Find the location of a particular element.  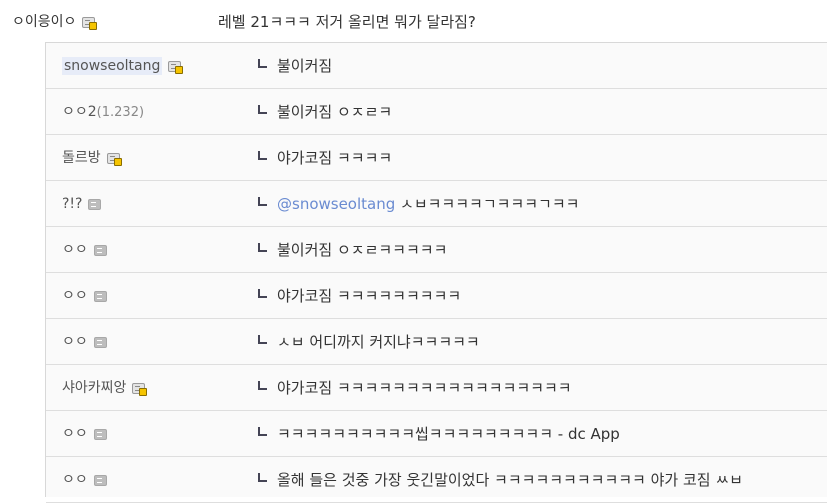

reply-author-name: 샤아카찌앙 is located at coordinates (94, 388).